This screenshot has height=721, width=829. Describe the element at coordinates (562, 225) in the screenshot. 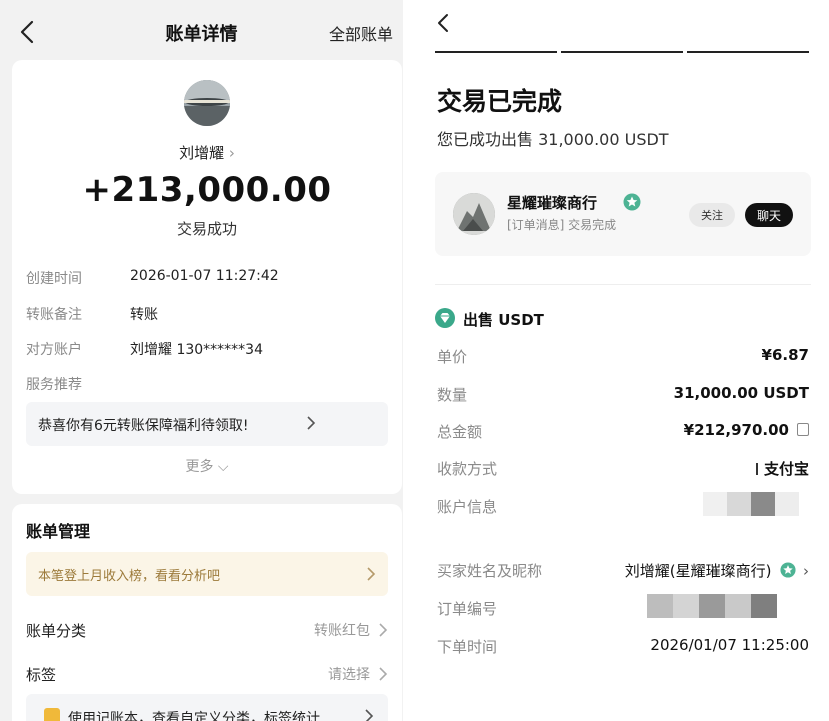

I see `order-message-tag: [订单消息] 交易完成` at that location.